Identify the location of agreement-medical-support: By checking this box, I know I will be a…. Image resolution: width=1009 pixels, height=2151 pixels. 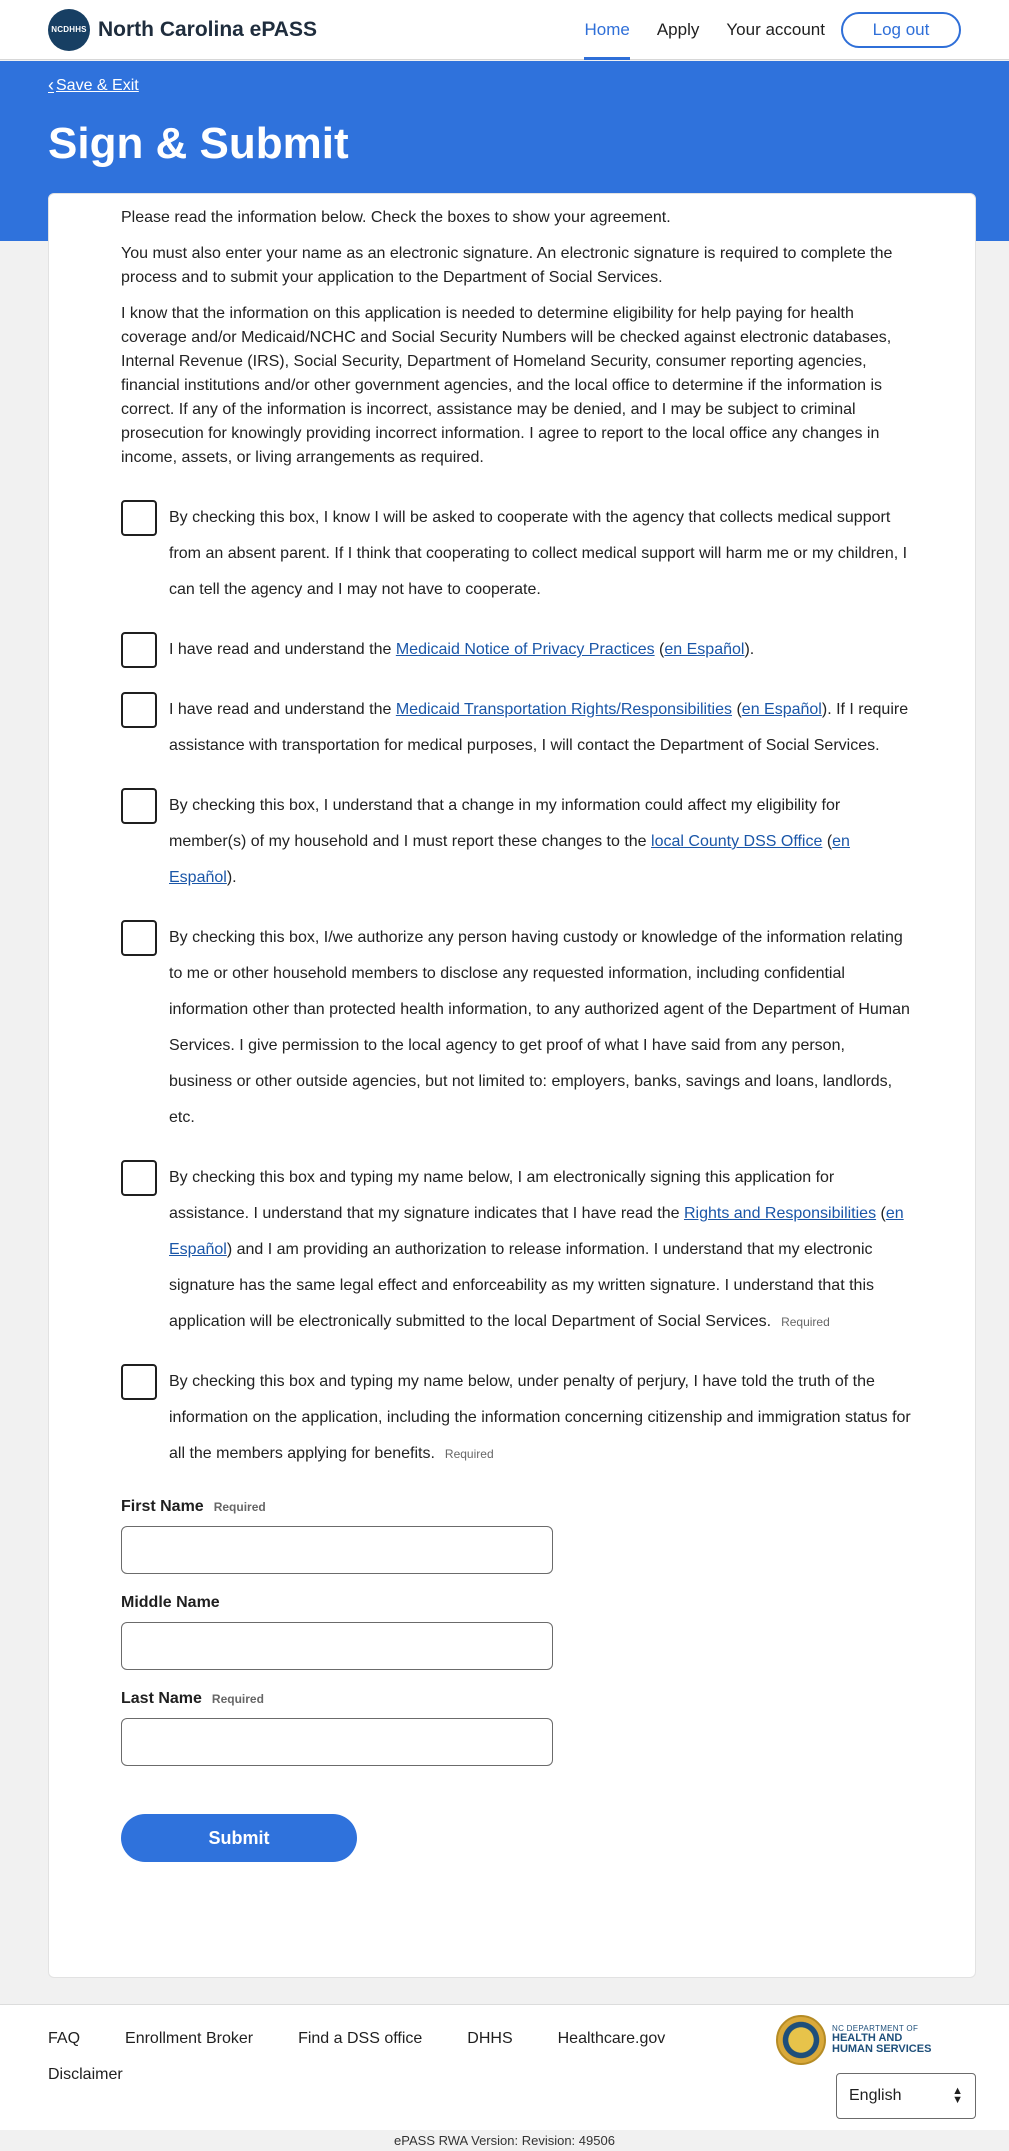
(516, 554).